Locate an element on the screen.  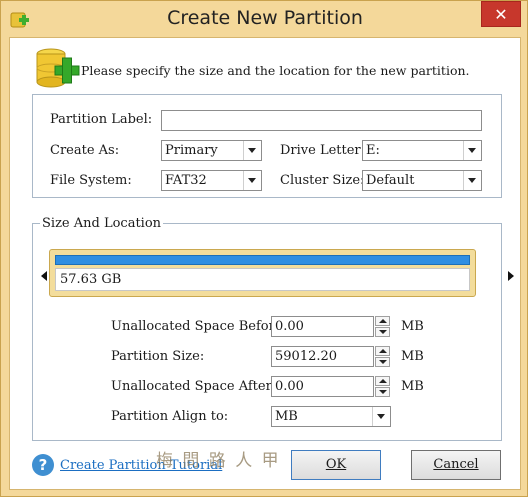
unallocated-before-unit: MB is located at coordinates (412, 326).